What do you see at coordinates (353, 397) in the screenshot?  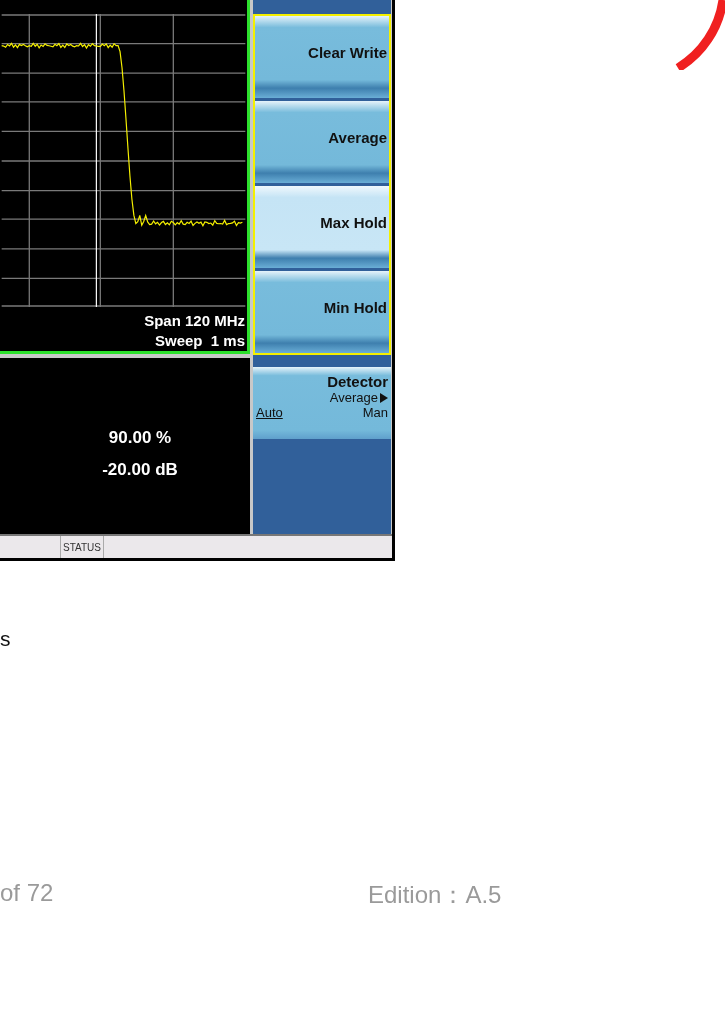 I see `detector-value: Average` at bounding box center [353, 397].